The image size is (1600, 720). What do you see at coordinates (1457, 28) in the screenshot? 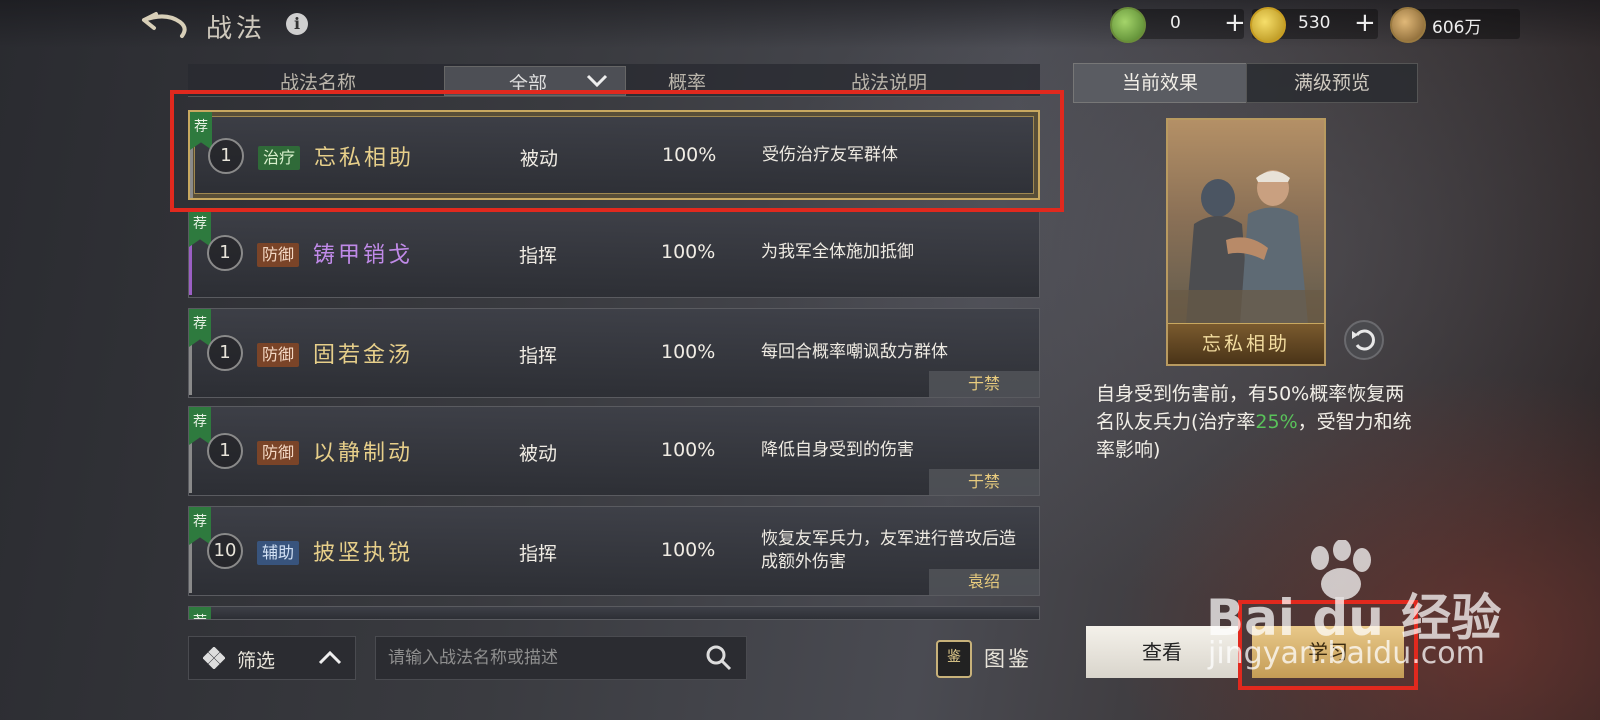
I see `copper-value: 606万` at bounding box center [1457, 28].